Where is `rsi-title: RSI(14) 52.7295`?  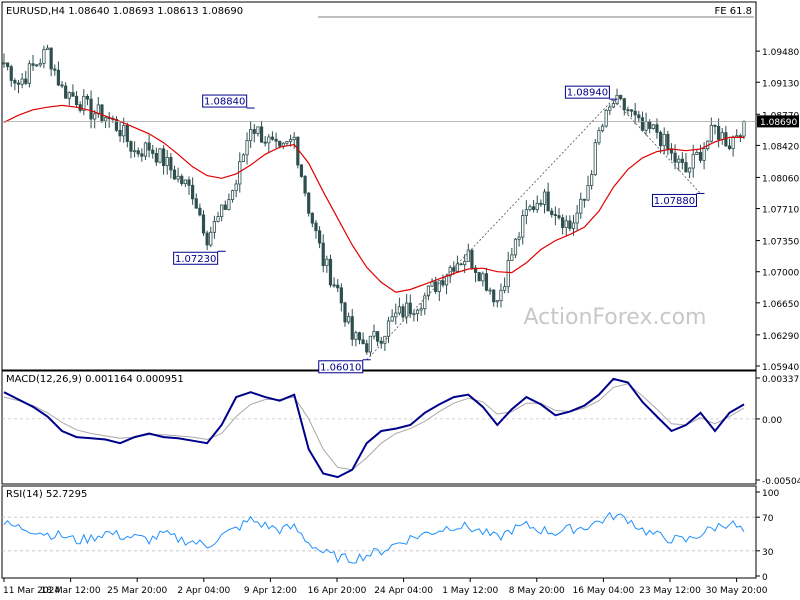
rsi-title: RSI(14) 52.7295 is located at coordinates (46, 494).